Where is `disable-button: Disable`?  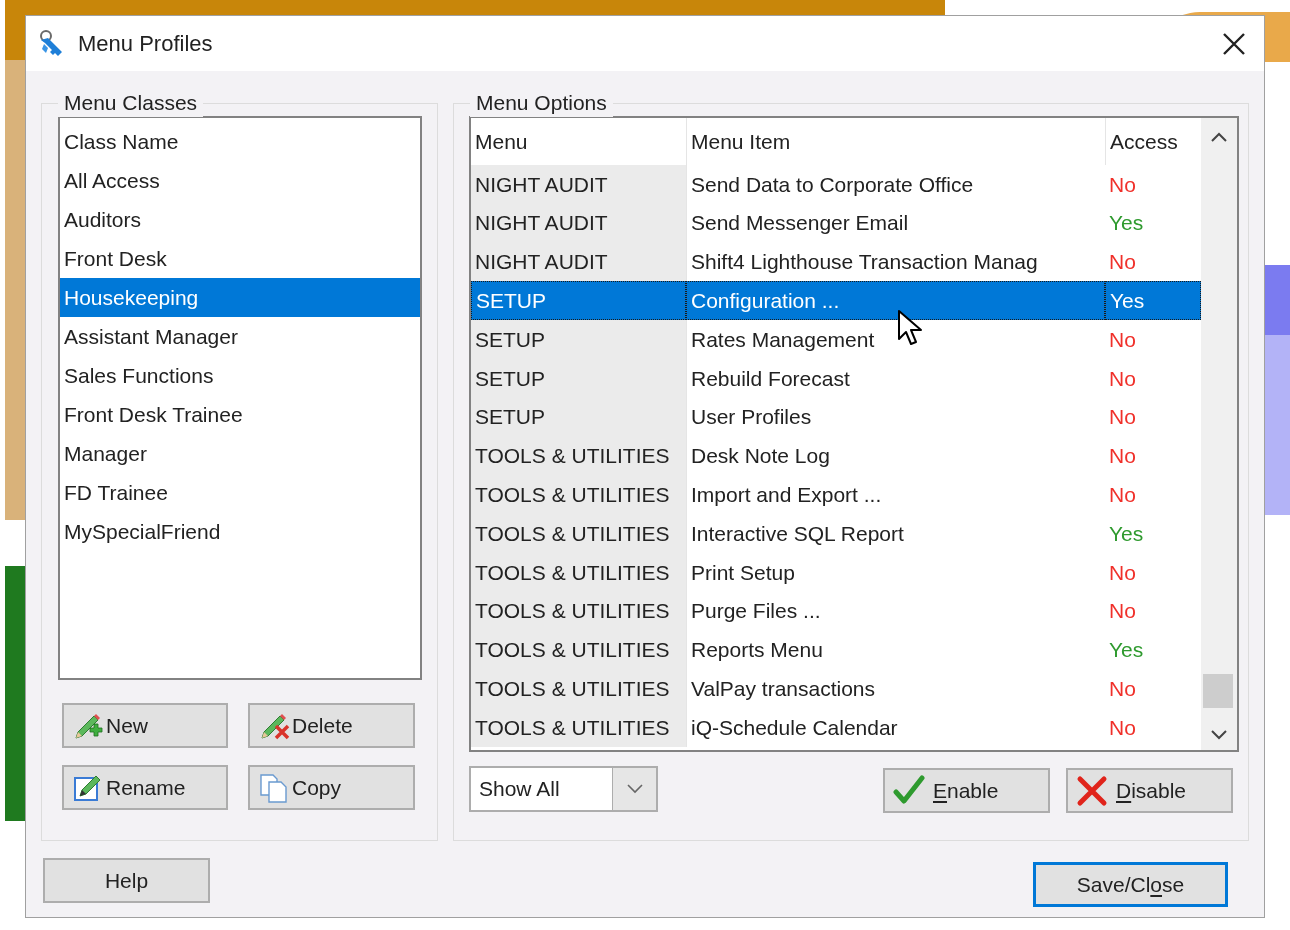 disable-button: Disable is located at coordinates (1149, 790).